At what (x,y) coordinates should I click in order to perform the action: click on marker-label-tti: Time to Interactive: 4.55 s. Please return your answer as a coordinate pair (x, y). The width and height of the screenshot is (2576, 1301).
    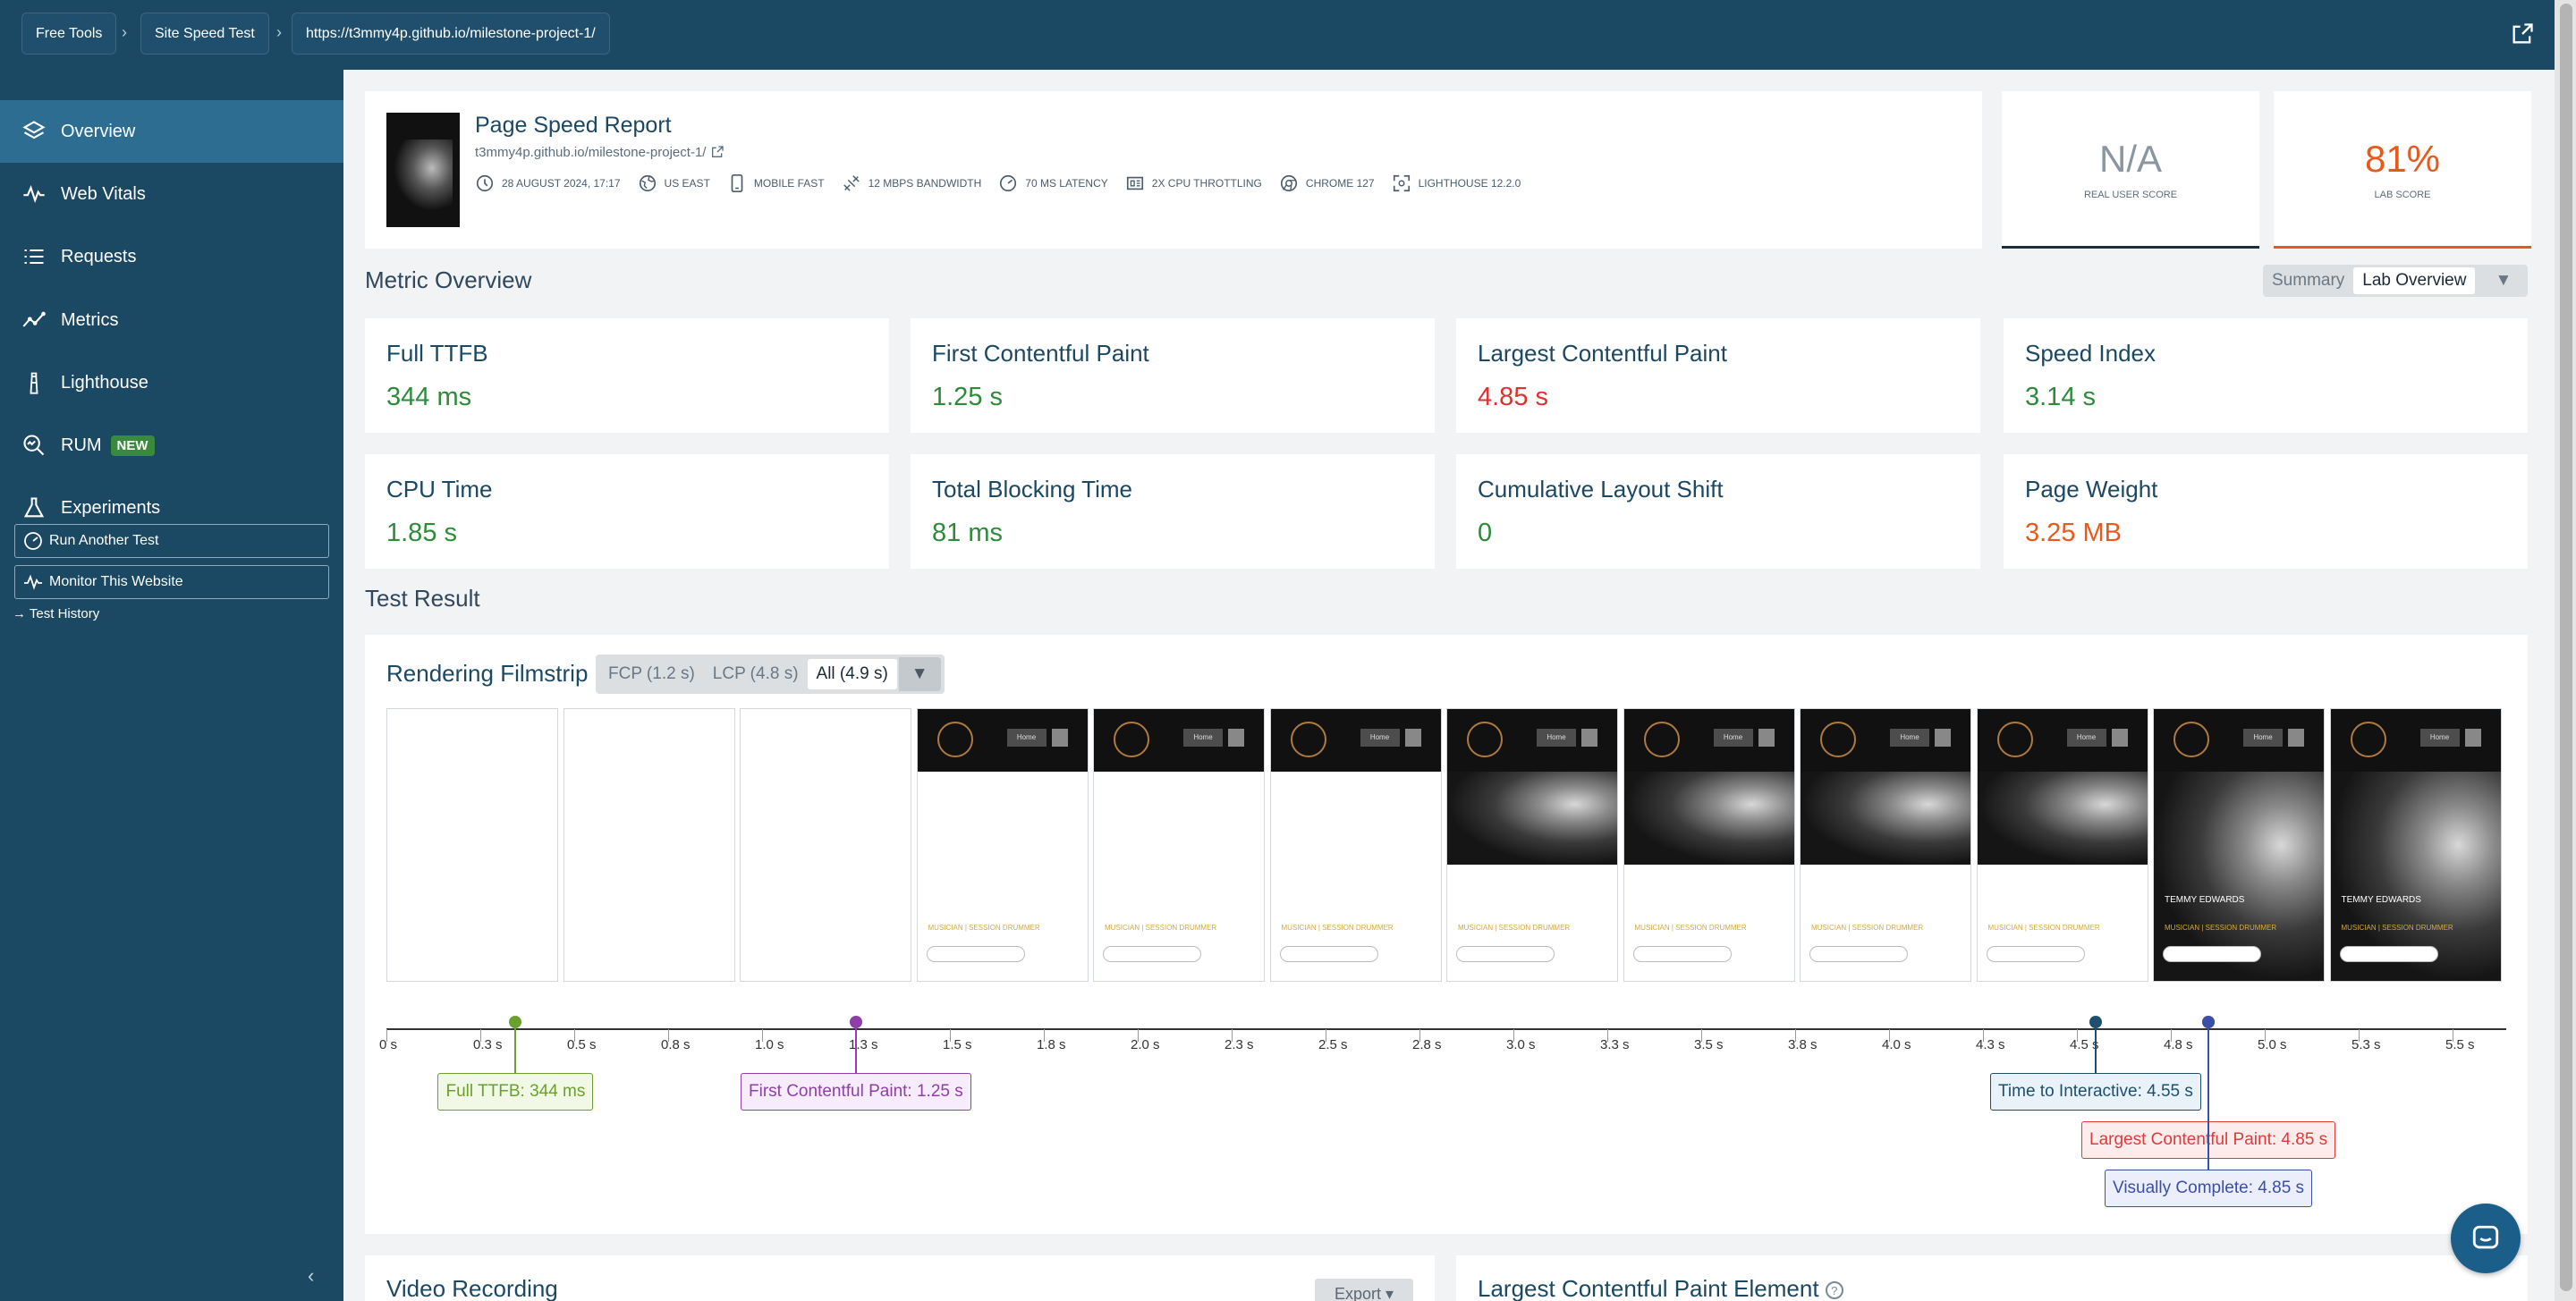
    Looking at the image, I should click on (2095, 1092).